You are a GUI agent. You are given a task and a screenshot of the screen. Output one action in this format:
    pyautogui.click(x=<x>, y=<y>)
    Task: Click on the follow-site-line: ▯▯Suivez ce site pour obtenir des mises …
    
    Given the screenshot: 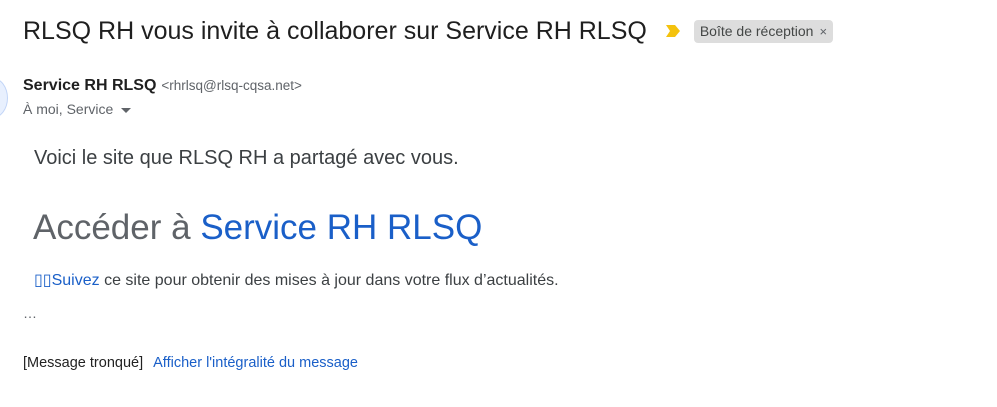 What is the action you would take?
    pyautogui.click(x=296, y=280)
    